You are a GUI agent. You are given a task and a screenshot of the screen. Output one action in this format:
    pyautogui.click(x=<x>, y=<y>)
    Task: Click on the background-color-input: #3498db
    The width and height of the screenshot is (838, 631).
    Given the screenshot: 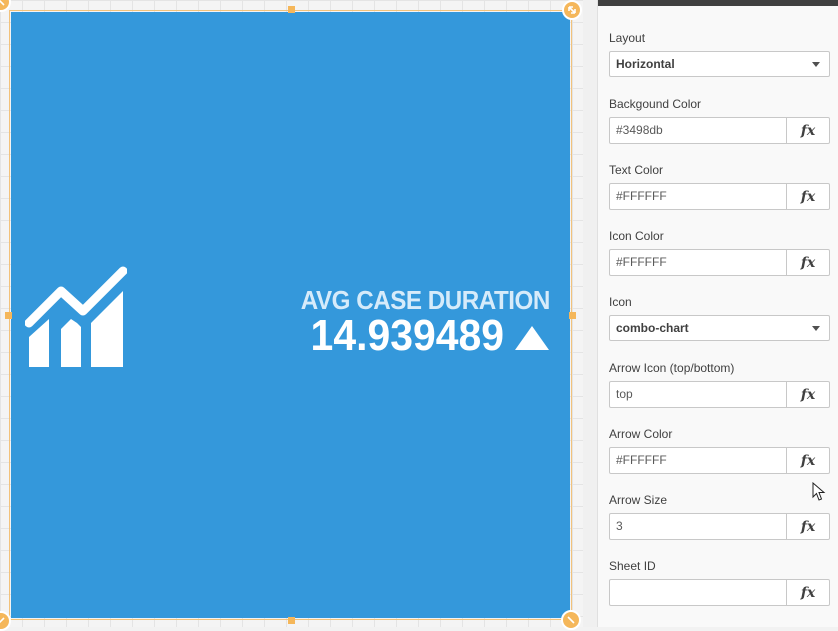 What is the action you would take?
    pyautogui.click(x=698, y=130)
    